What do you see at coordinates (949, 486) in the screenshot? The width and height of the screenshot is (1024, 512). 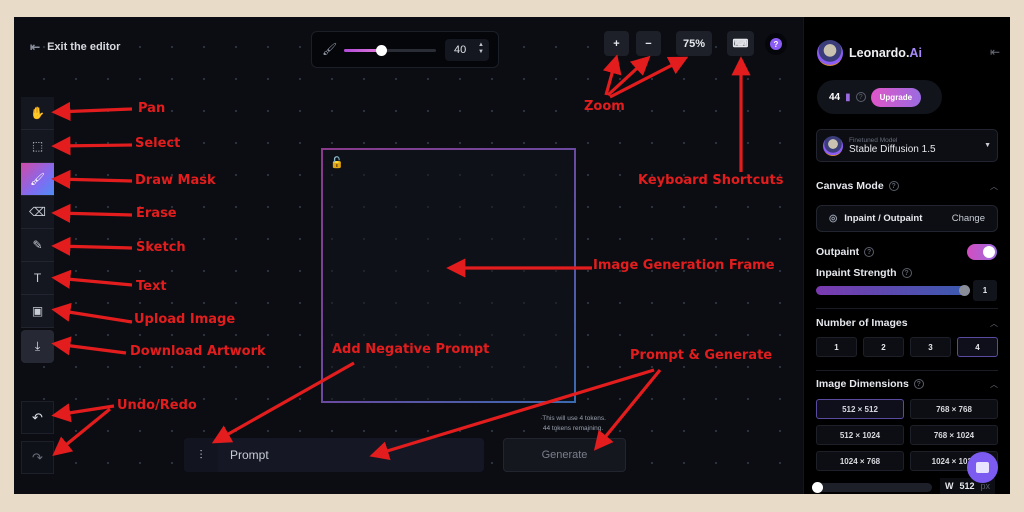 I see `width-label: W` at bounding box center [949, 486].